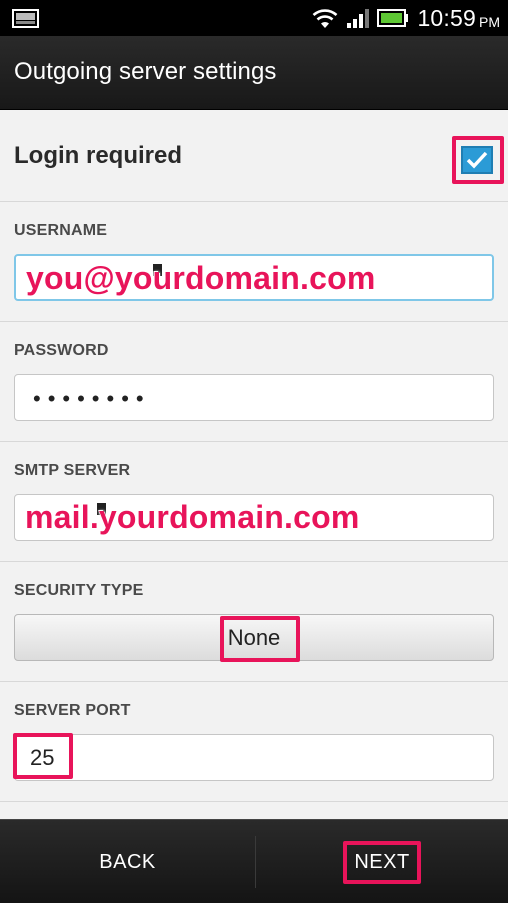 This screenshot has height=903, width=508. What do you see at coordinates (446, 17) in the screenshot?
I see `clock-time: 10:59` at bounding box center [446, 17].